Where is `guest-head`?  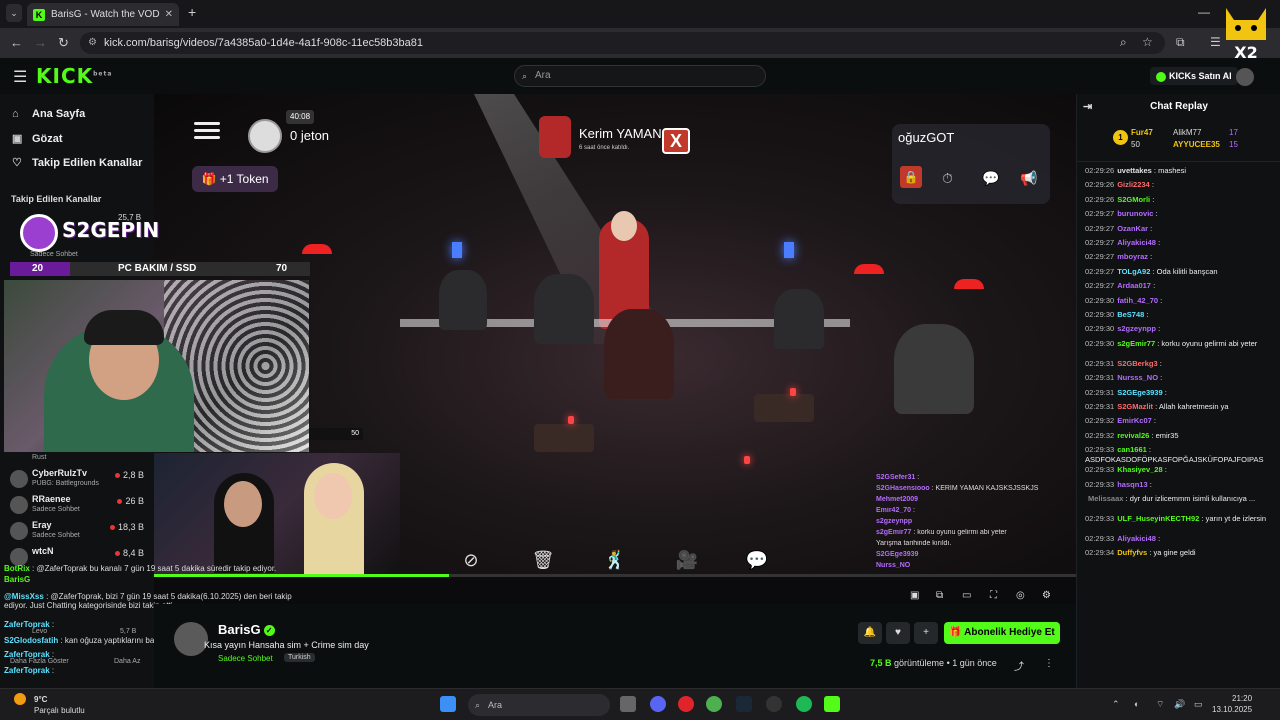 guest-head is located at coordinates (333, 496).